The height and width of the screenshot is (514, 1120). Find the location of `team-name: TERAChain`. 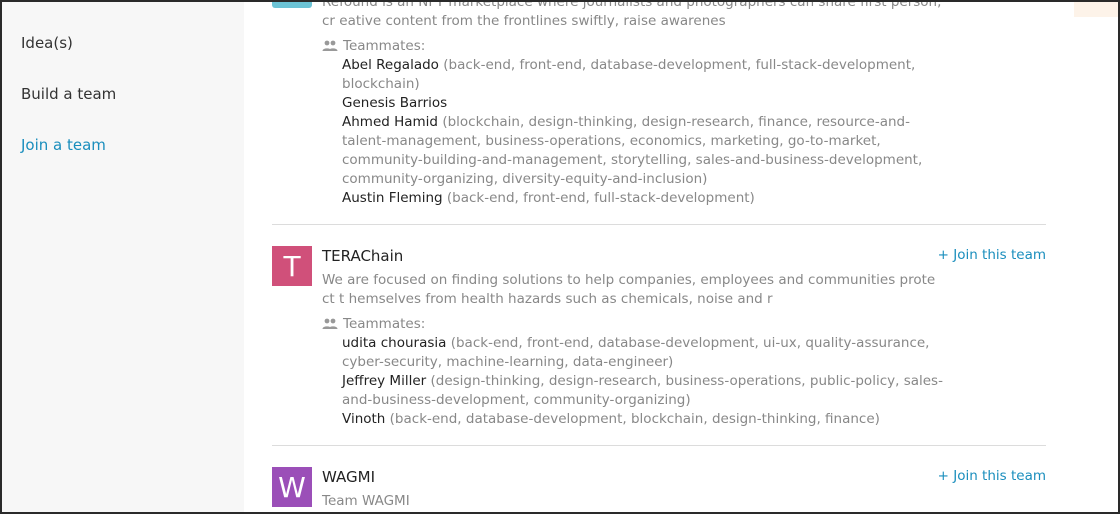

team-name: TERAChain is located at coordinates (362, 256).